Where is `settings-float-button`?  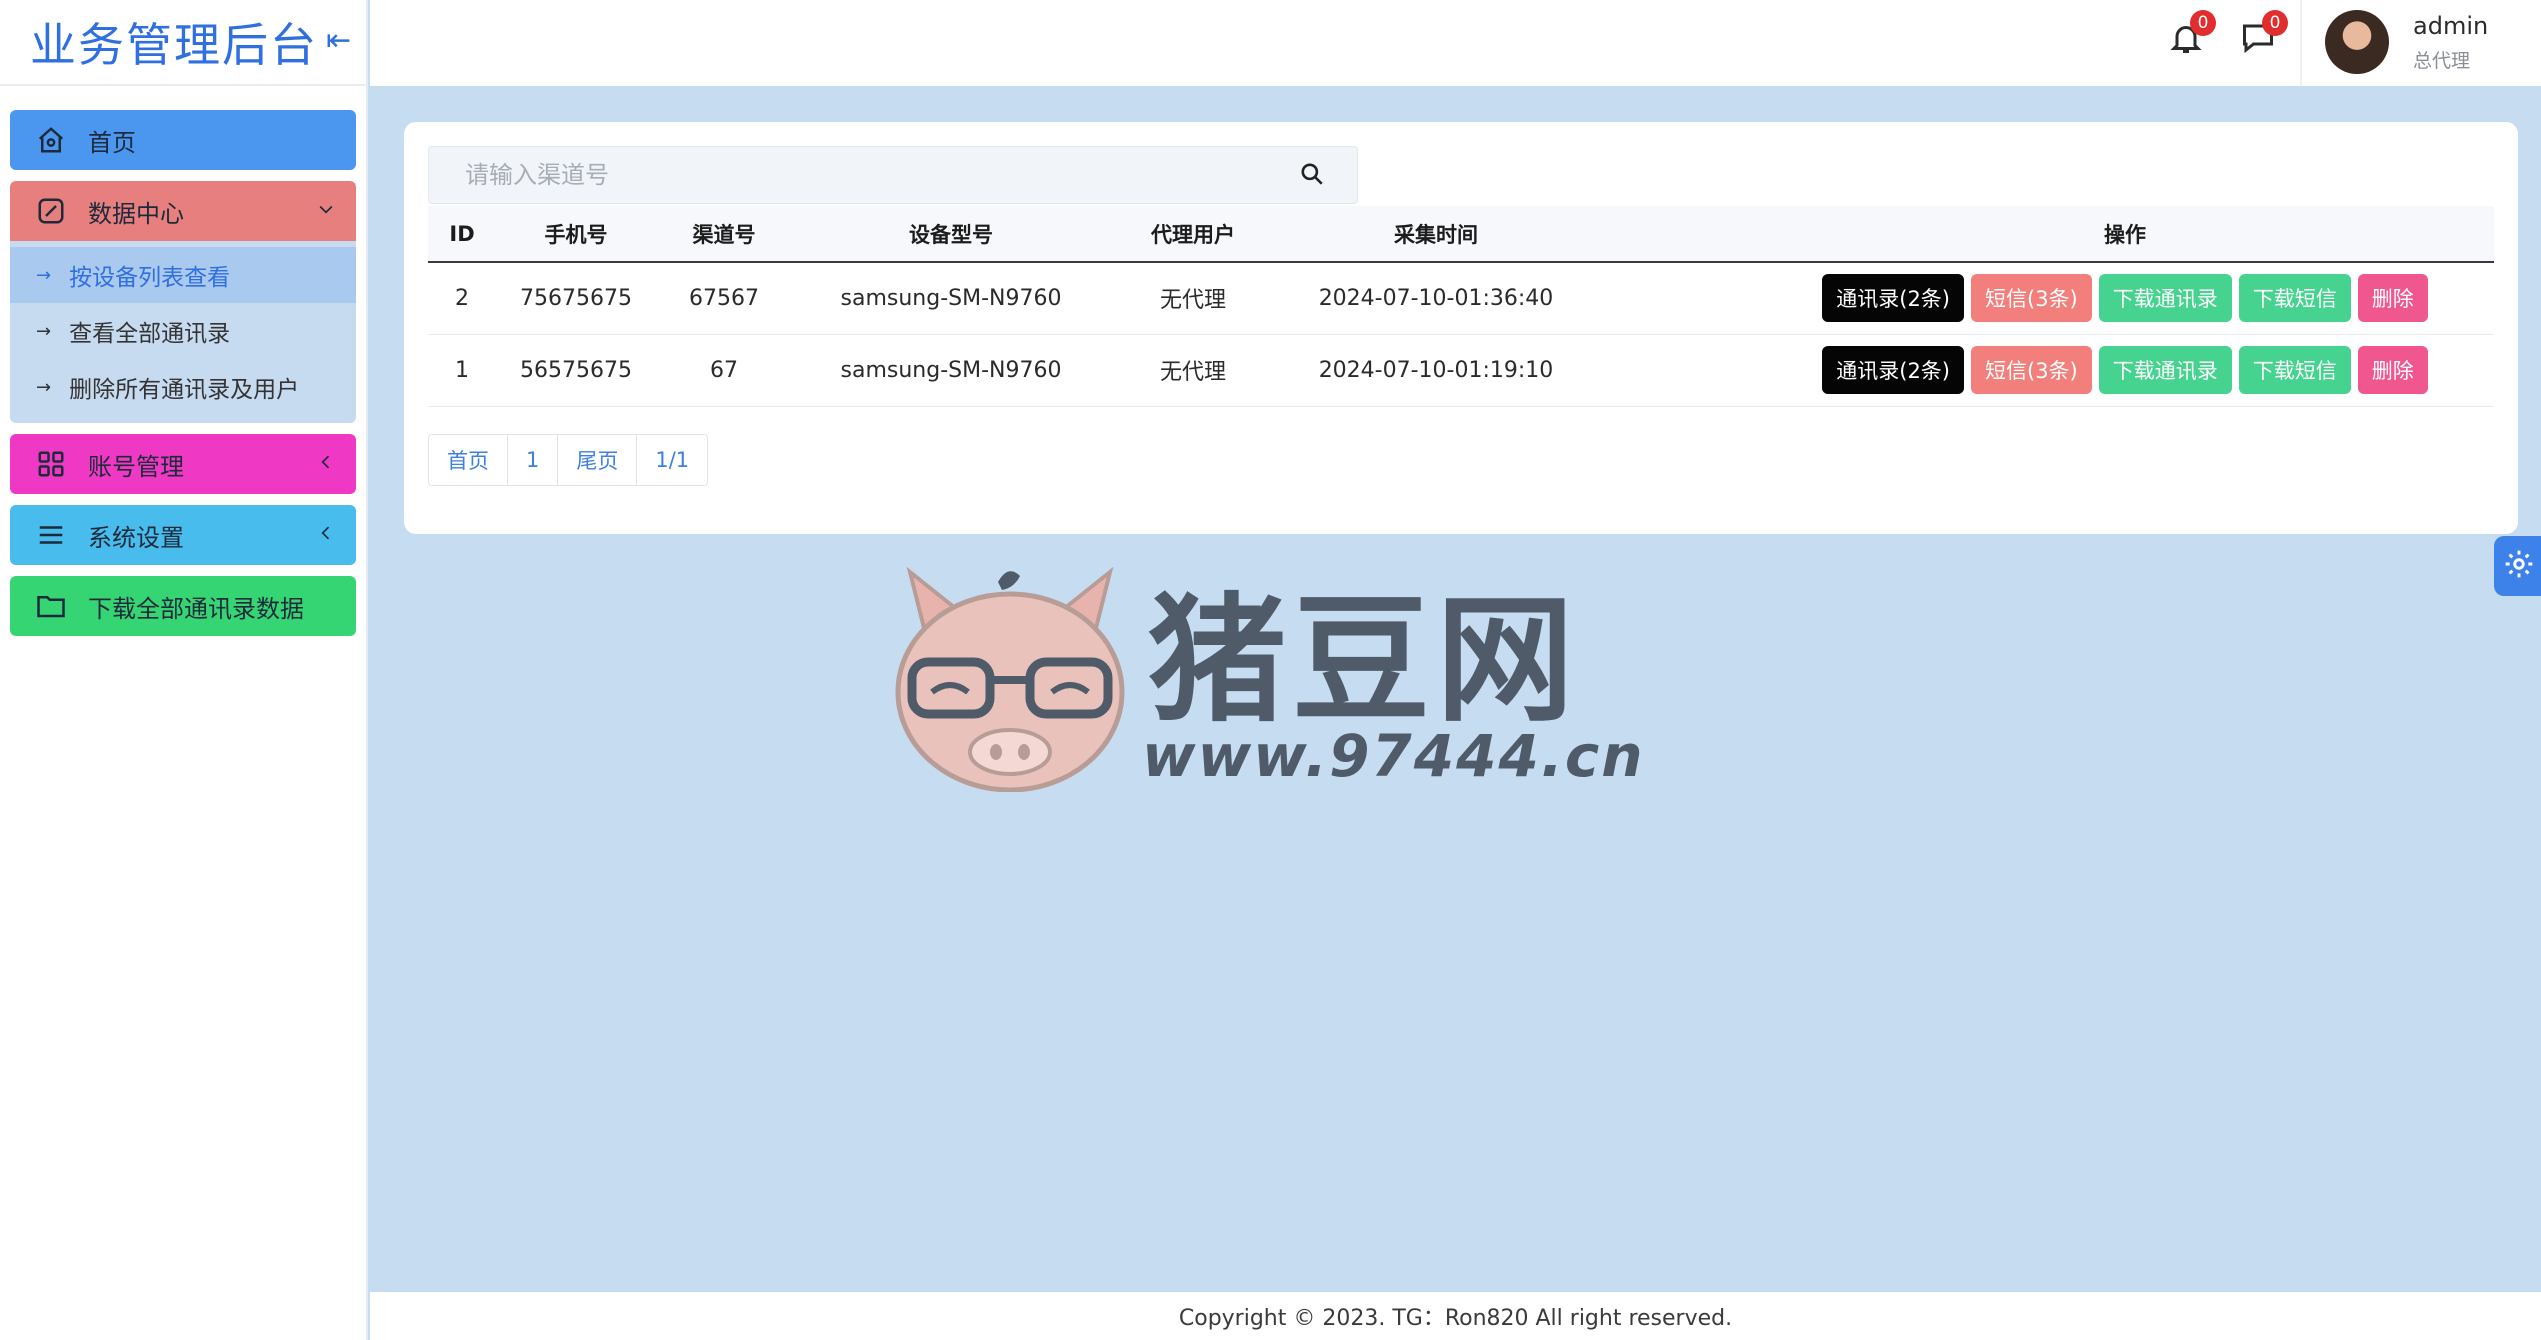 settings-float-button is located at coordinates (2517, 566).